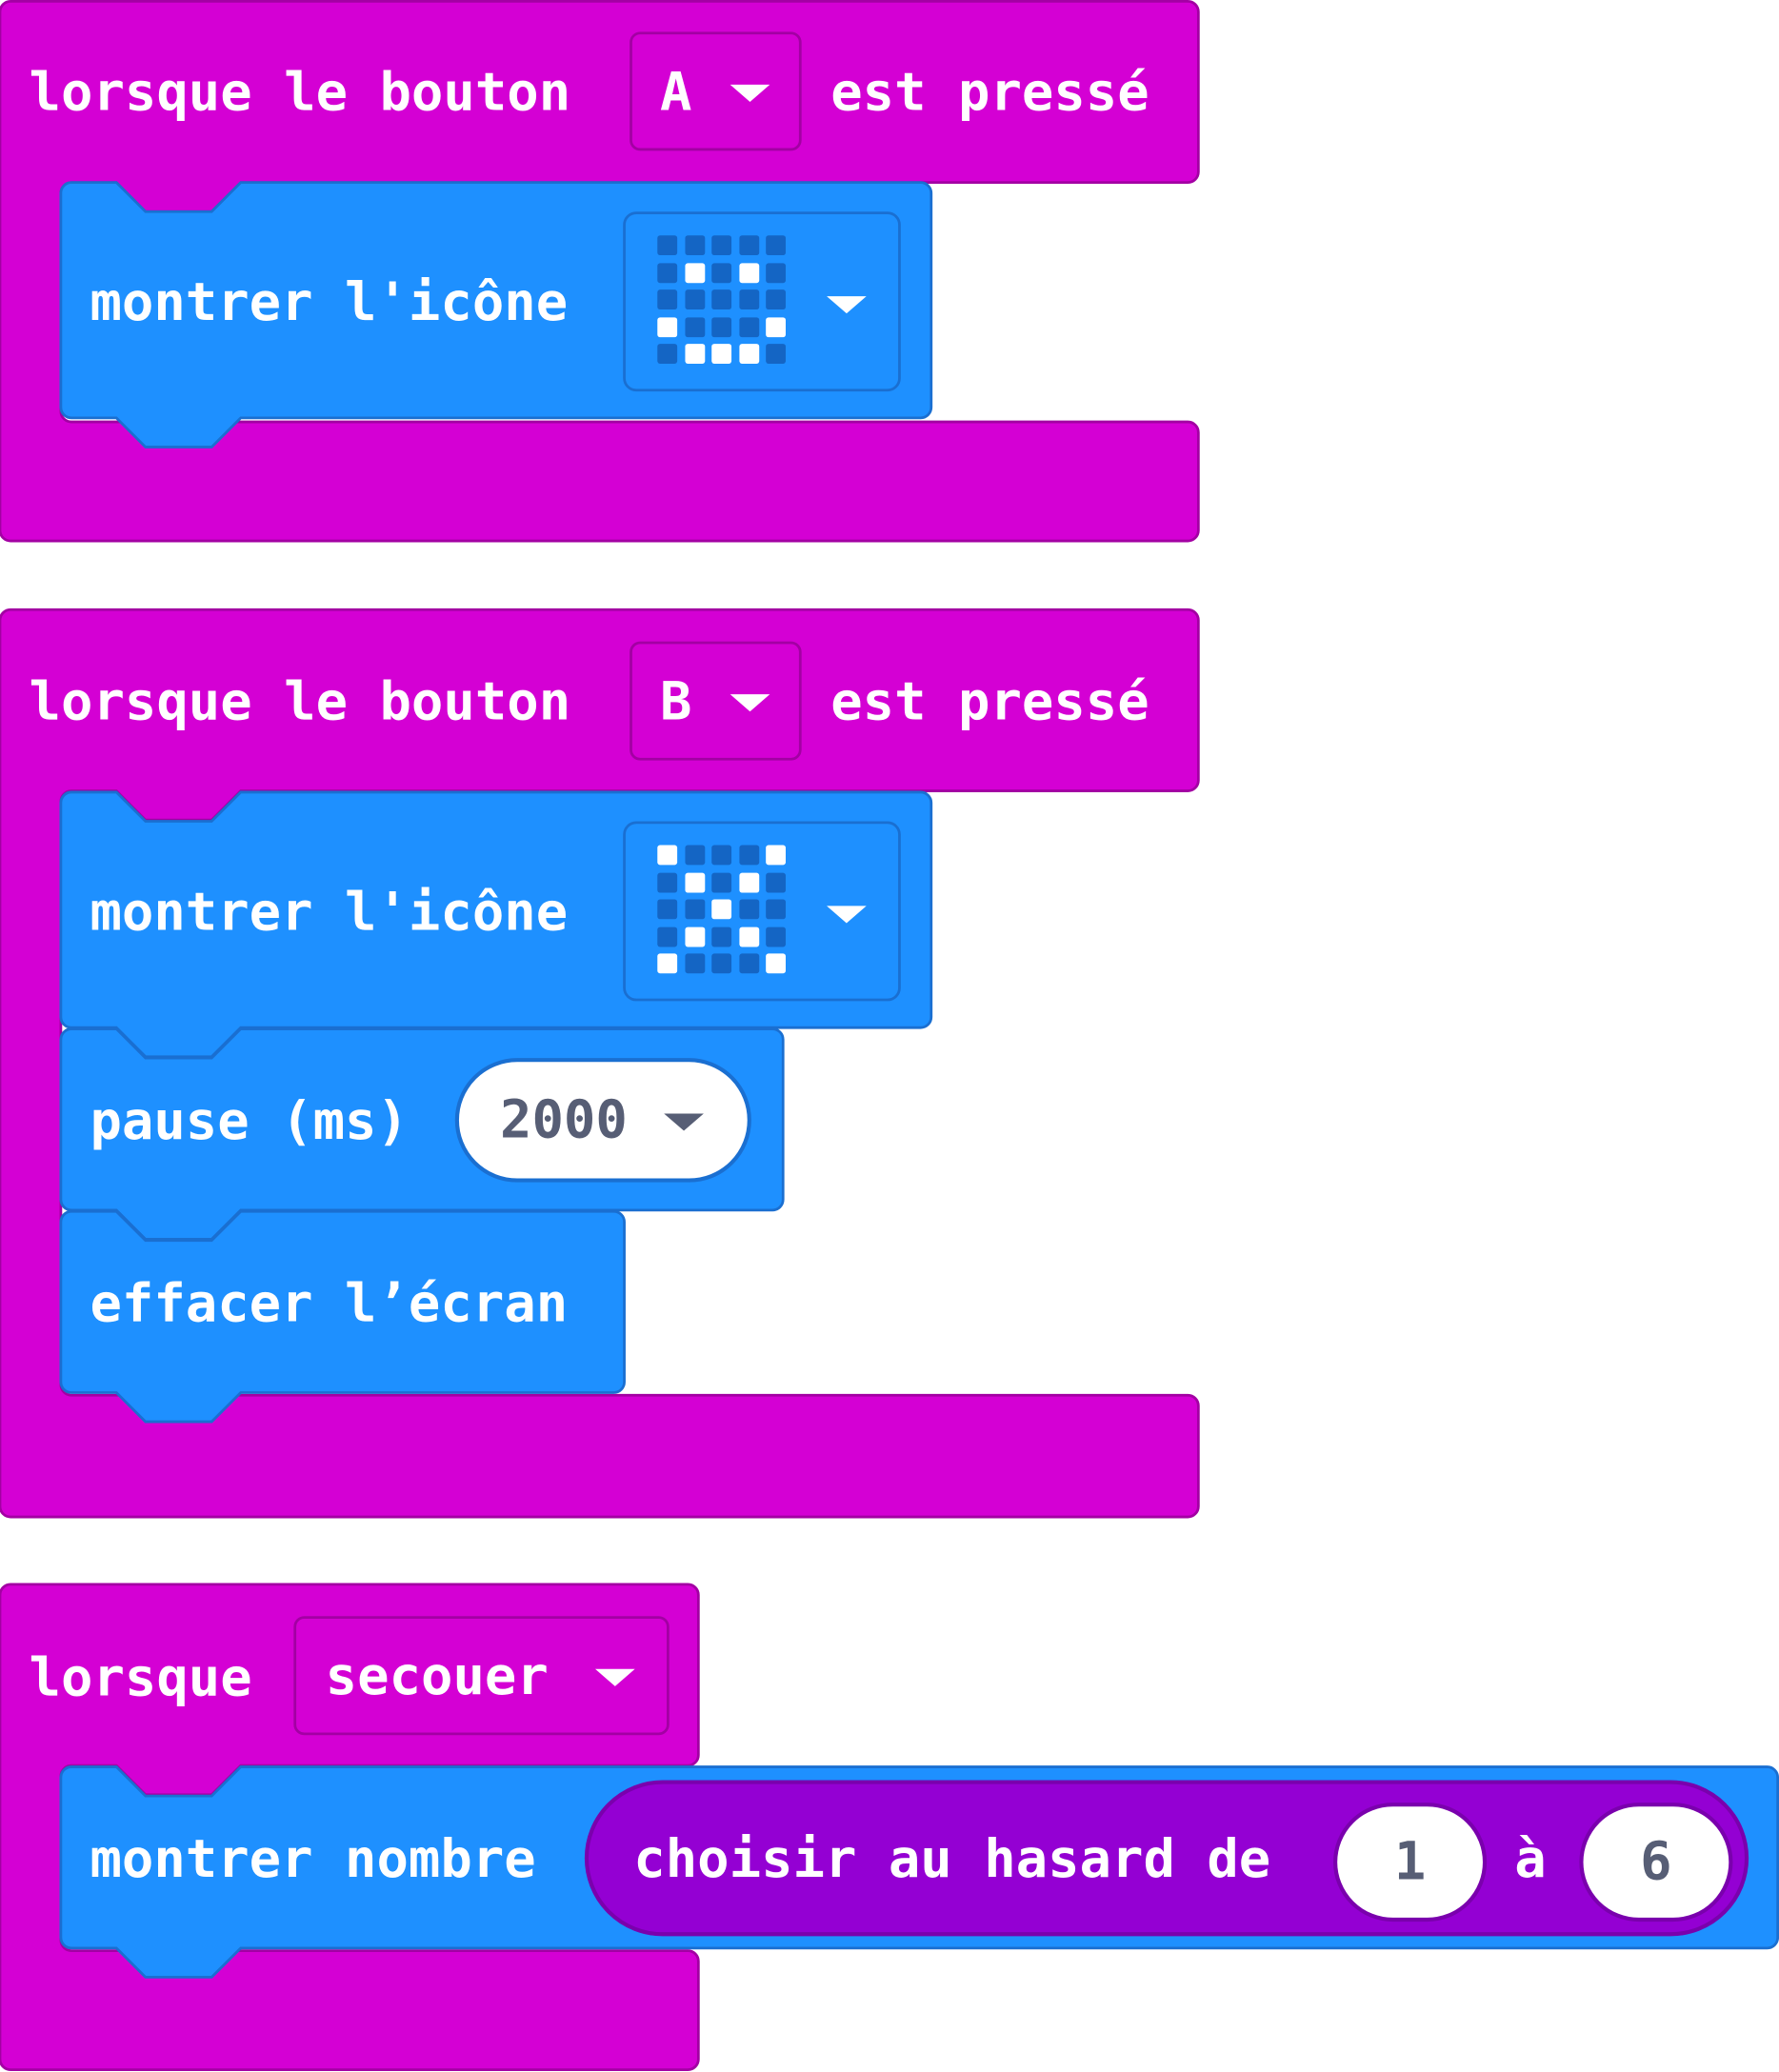 Image resolution: width=1779 pixels, height=2072 pixels. I want to click on pause-duration-value: 2000, so click(564, 1120).